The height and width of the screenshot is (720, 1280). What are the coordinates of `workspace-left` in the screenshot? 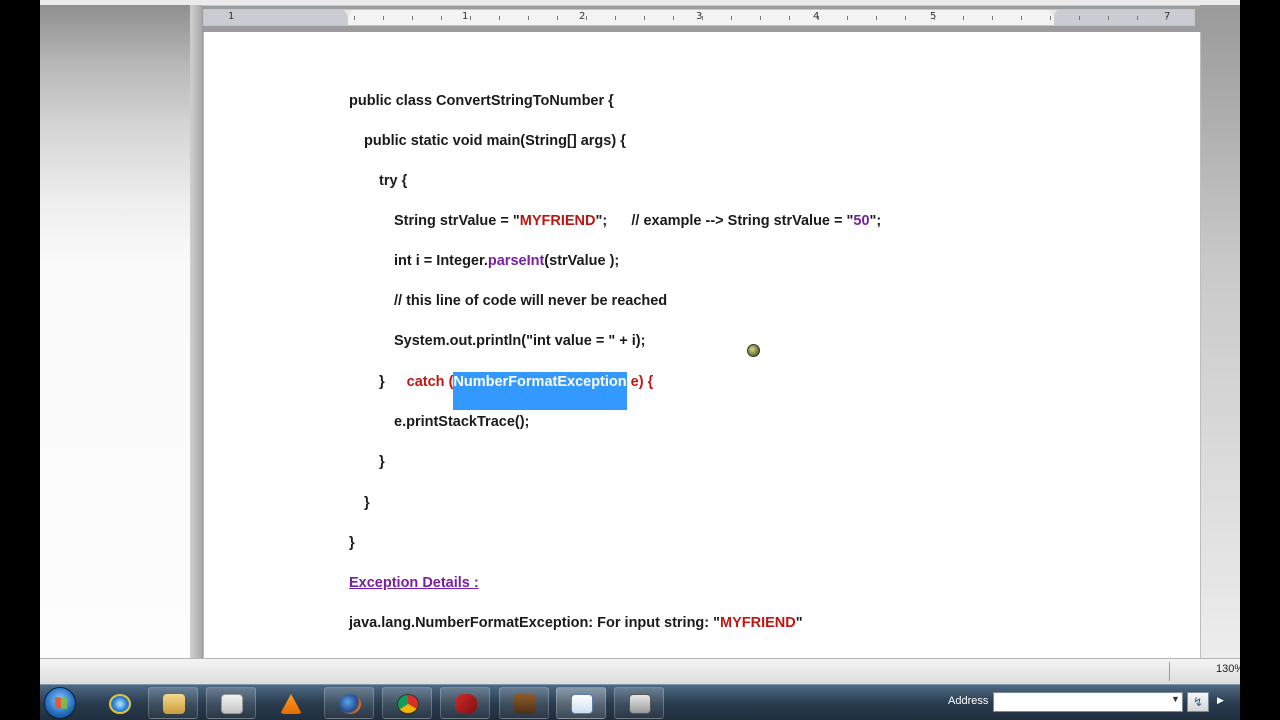 It's located at (119, 331).